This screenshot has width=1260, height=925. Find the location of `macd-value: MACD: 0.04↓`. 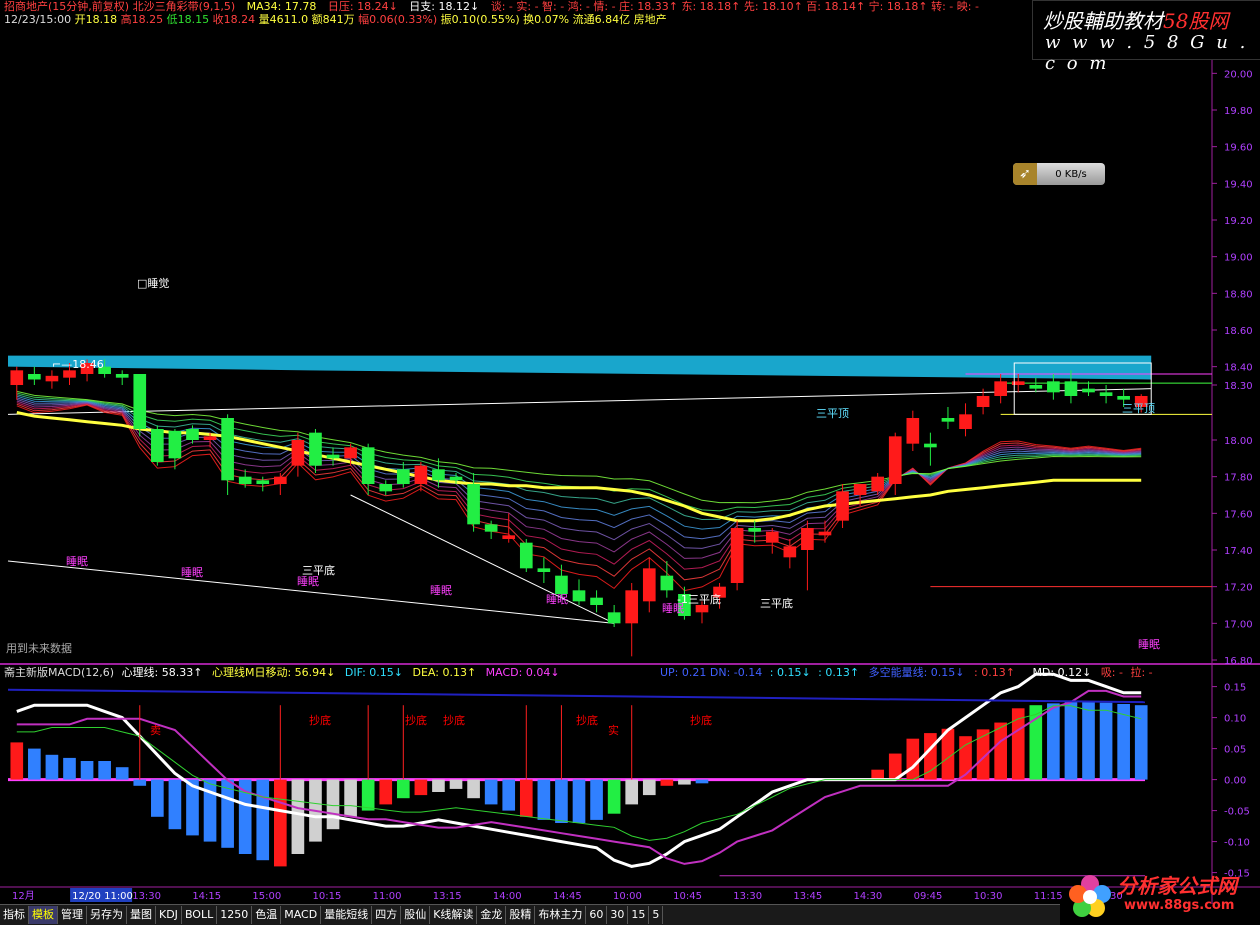

macd-value: MACD: 0.04↓ is located at coordinates (522, 672).